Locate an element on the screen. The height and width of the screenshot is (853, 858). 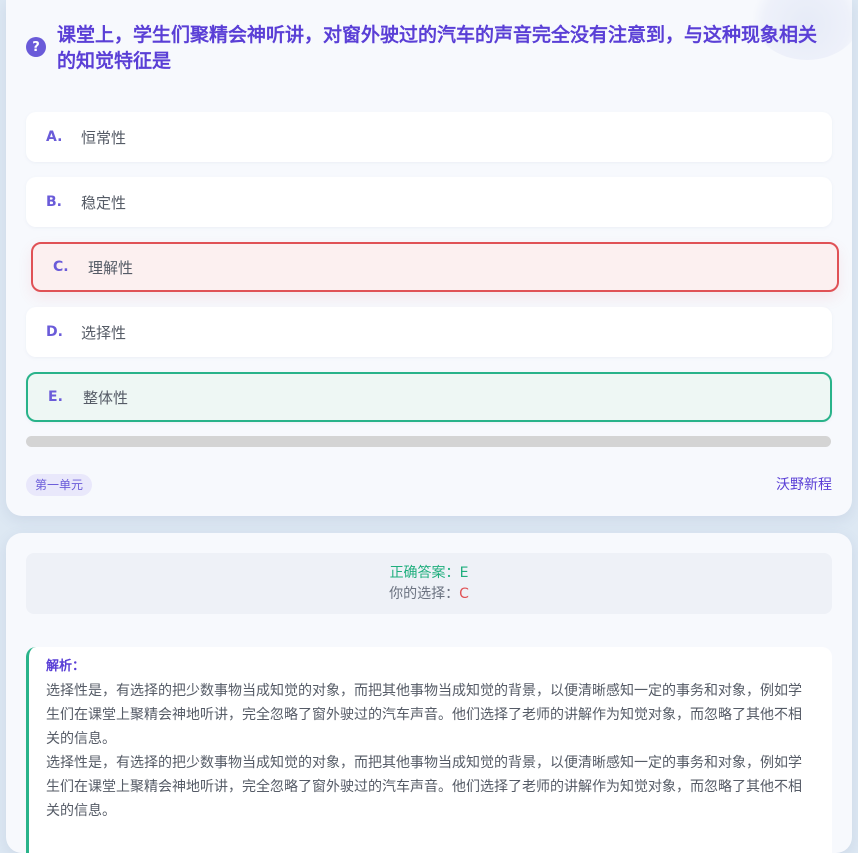
correct-answer-label: 正确答案： is located at coordinates (424, 573).